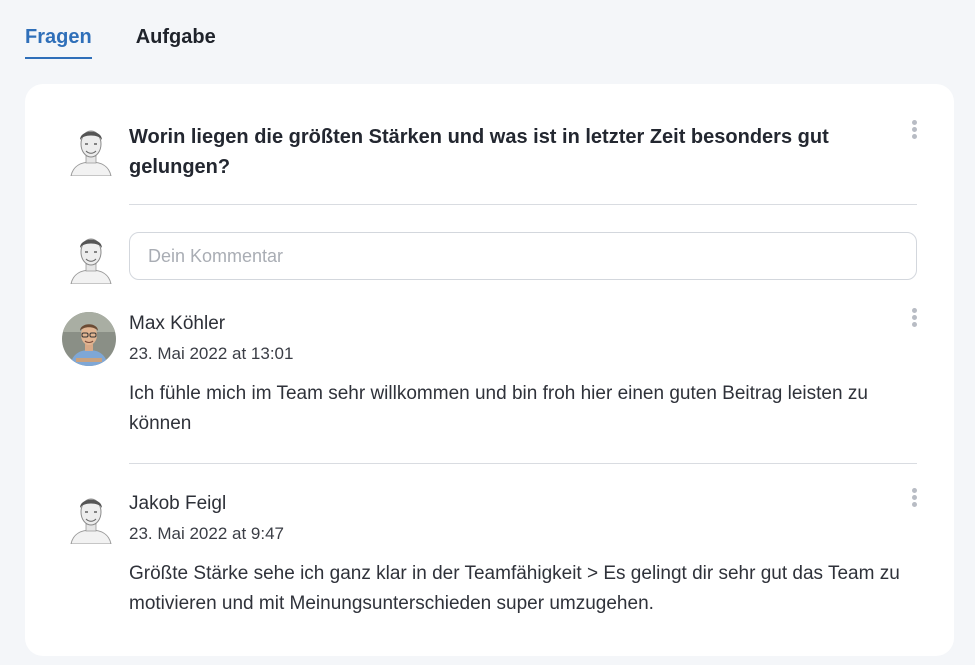 The width and height of the screenshot is (975, 665). Describe the element at coordinates (523, 463) in the screenshot. I see `comment-divider` at that location.